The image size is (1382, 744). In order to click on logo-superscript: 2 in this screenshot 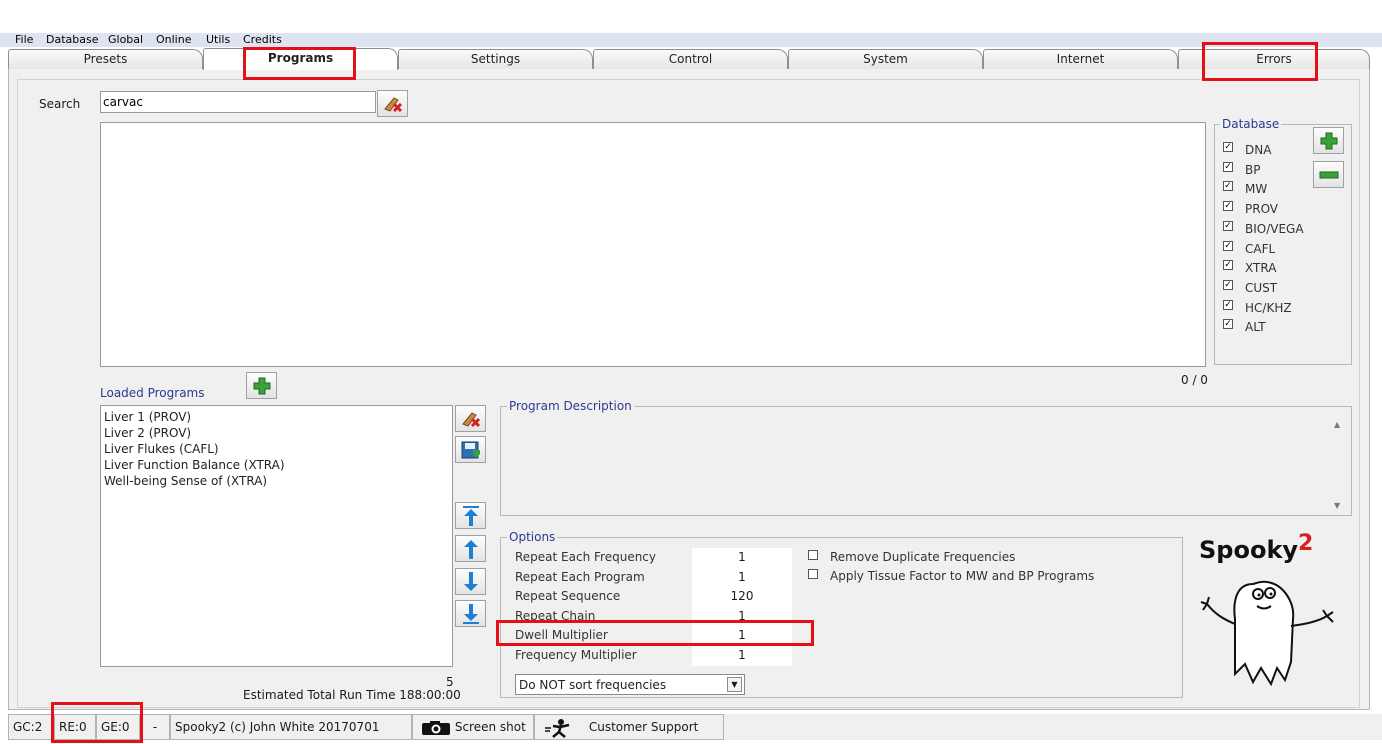, I will do `click(1306, 543)`.